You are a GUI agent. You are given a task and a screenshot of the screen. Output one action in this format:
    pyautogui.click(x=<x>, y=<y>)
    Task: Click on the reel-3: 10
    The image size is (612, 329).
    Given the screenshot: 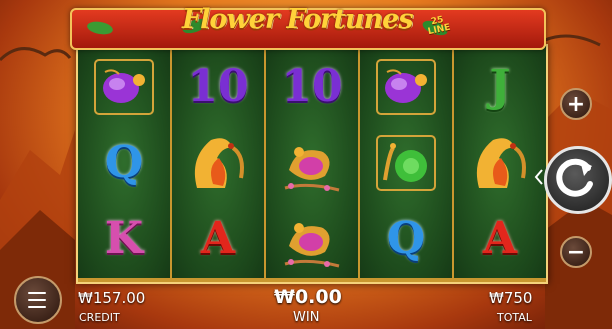 What is the action you would take?
    pyautogui.click(x=312, y=162)
    